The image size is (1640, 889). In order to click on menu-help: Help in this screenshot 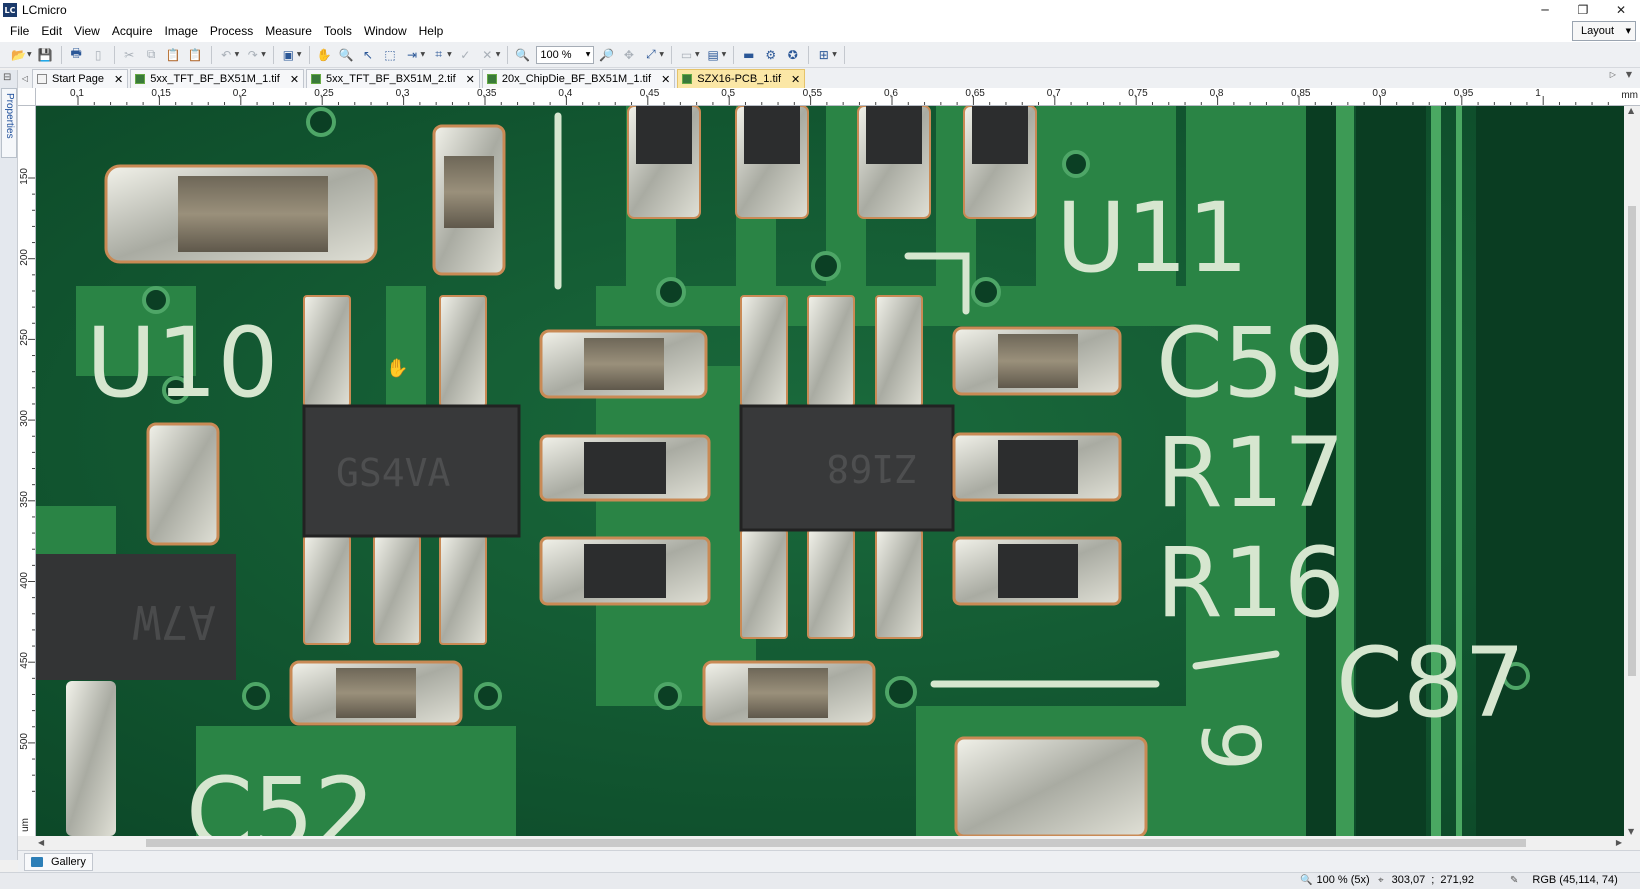, I will do `click(431, 31)`.